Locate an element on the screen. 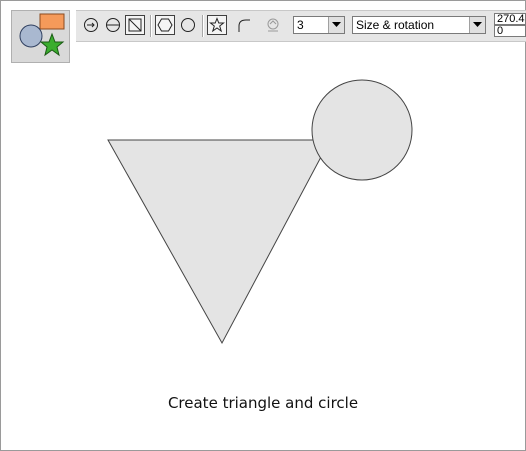  circle-shape is located at coordinates (362, 130).